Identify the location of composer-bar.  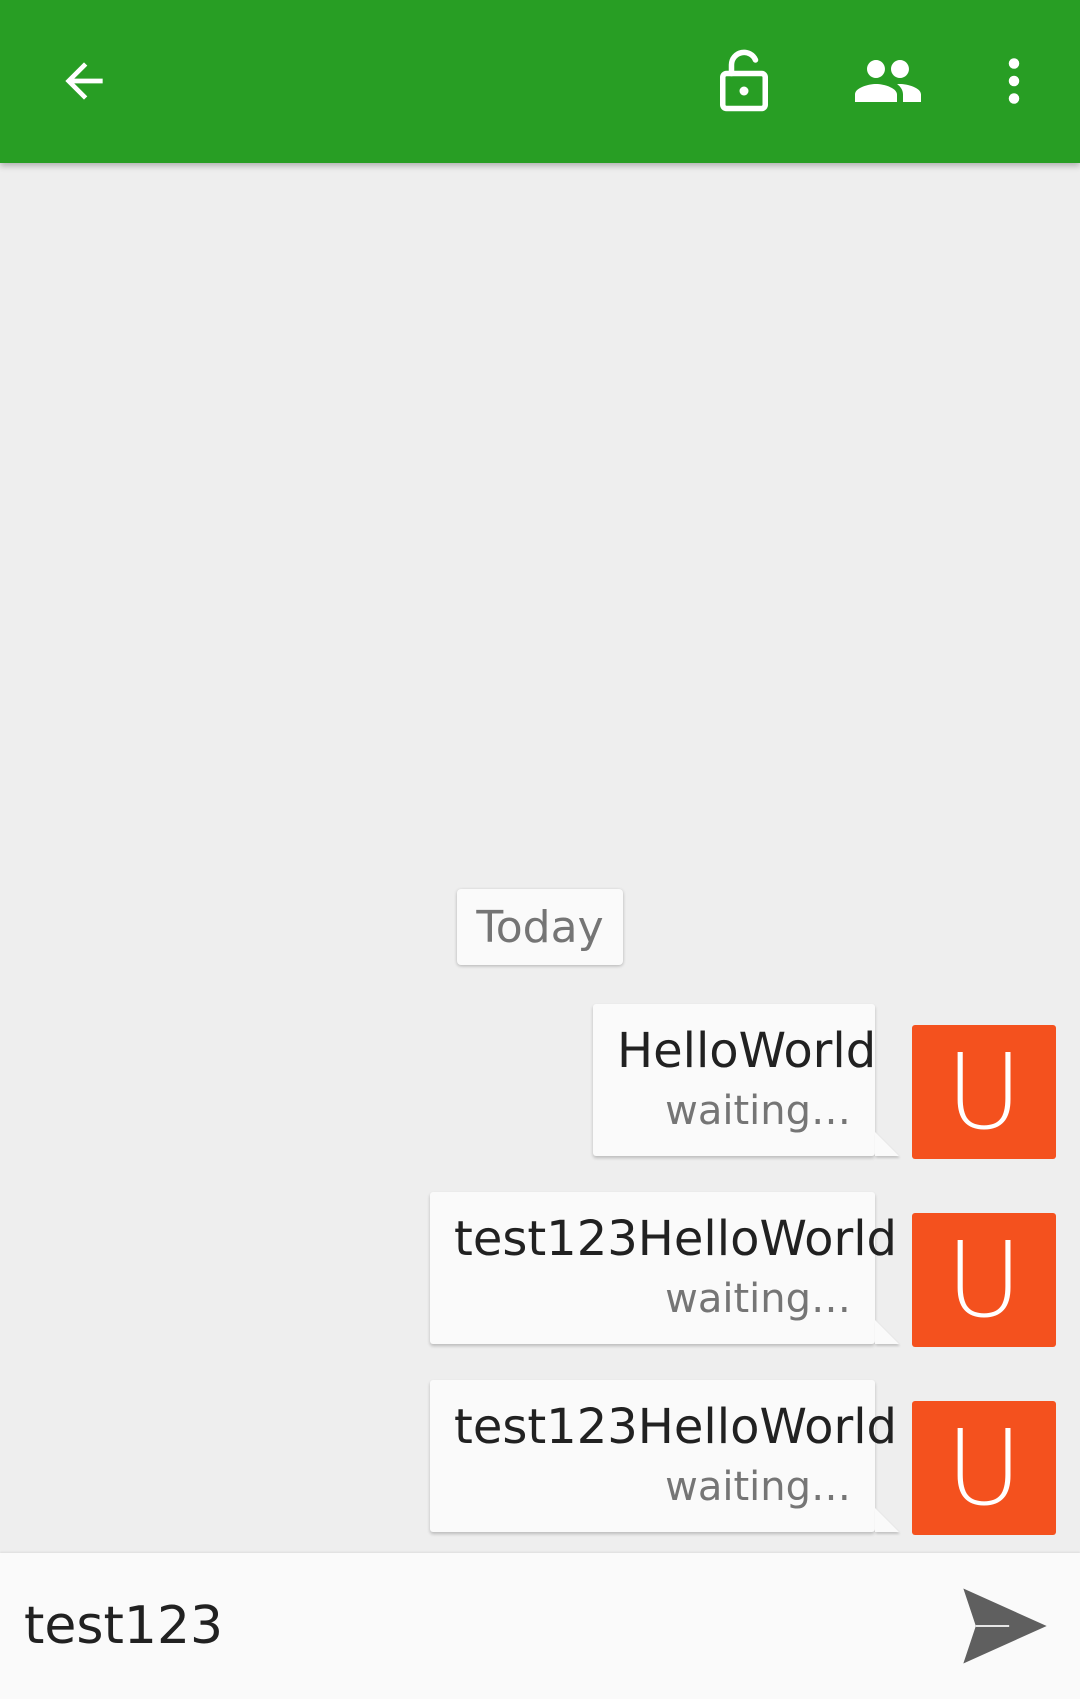
(540, 1626).